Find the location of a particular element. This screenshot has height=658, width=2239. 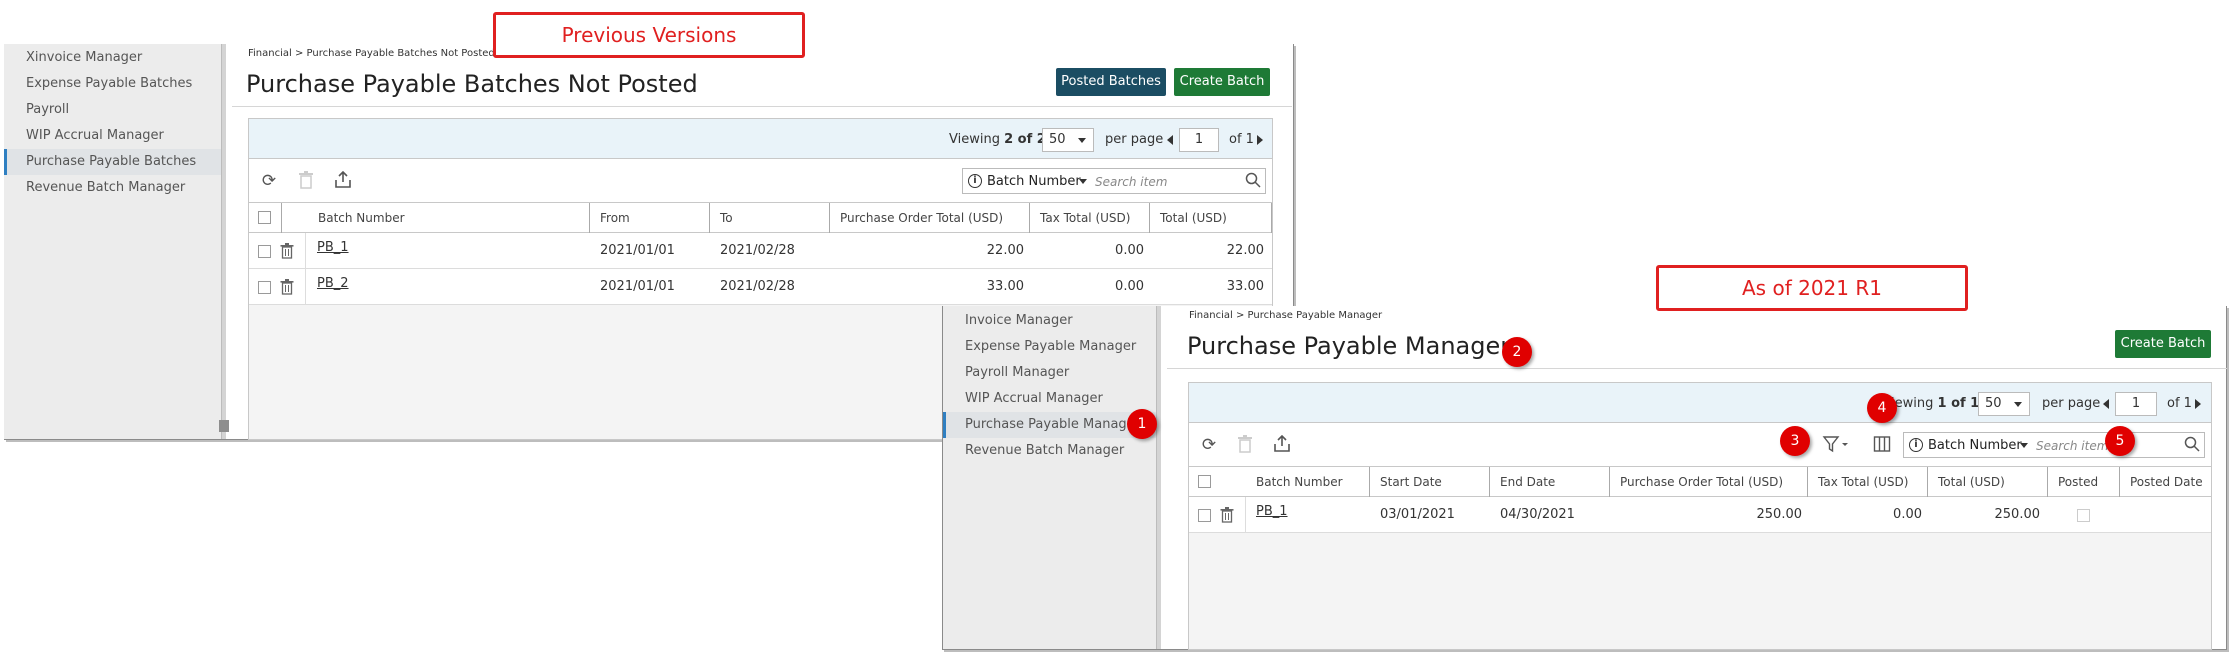

callout-badge-2: 2 is located at coordinates (1517, 352).